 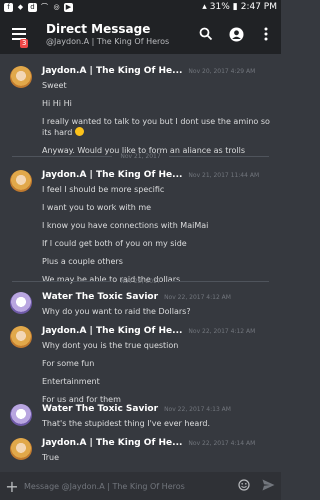 What do you see at coordinates (97, 207) in the screenshot?
I see `message-line: I want you to work with me` at bounding box center [97, 207].